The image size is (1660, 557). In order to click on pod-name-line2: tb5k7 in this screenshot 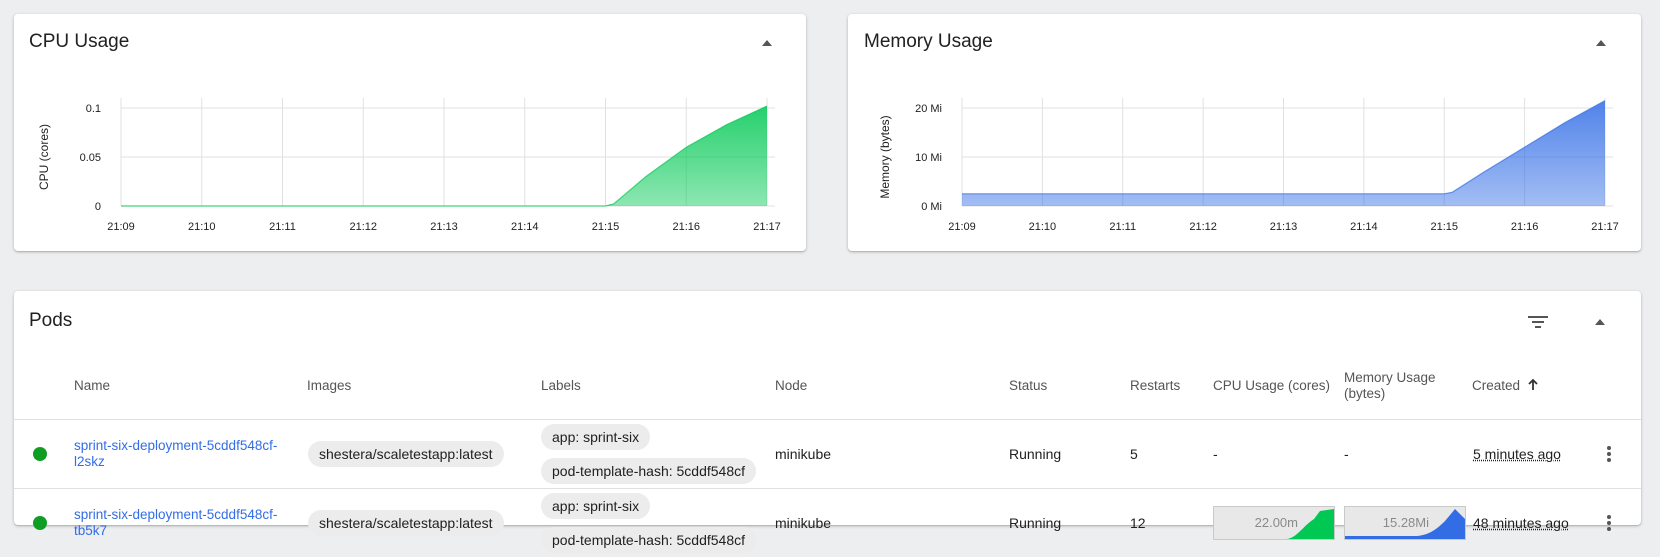, I will do `click(90, 530)`.